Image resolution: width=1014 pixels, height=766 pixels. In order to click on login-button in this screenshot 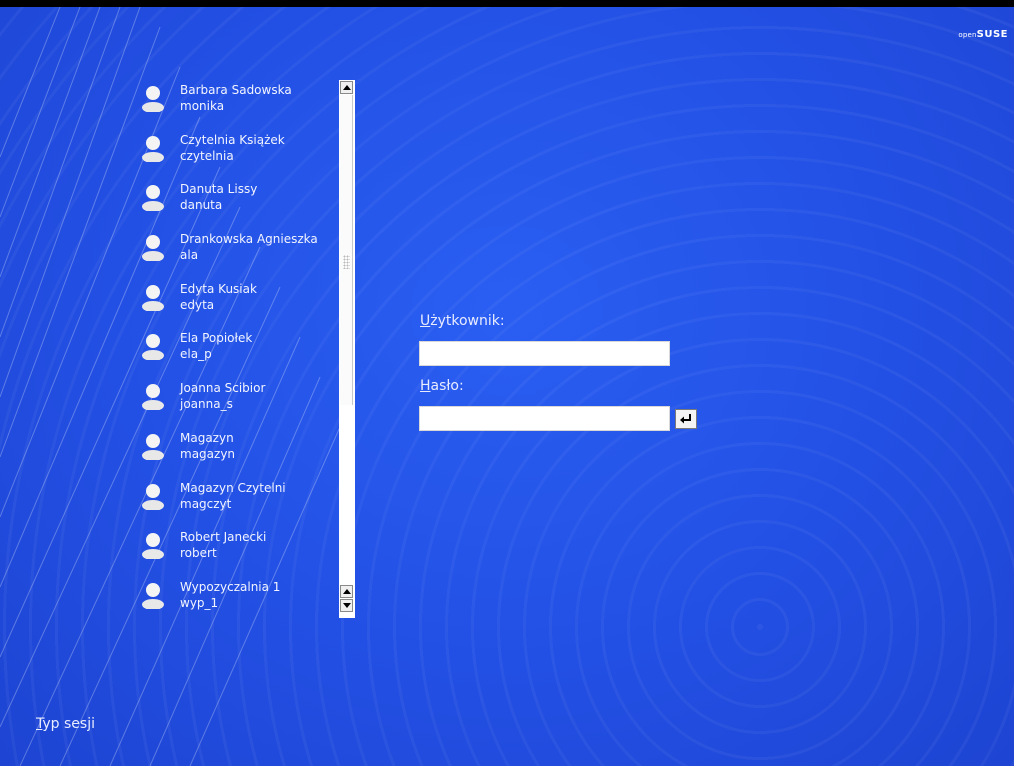, I will do `click(686, 419)`.